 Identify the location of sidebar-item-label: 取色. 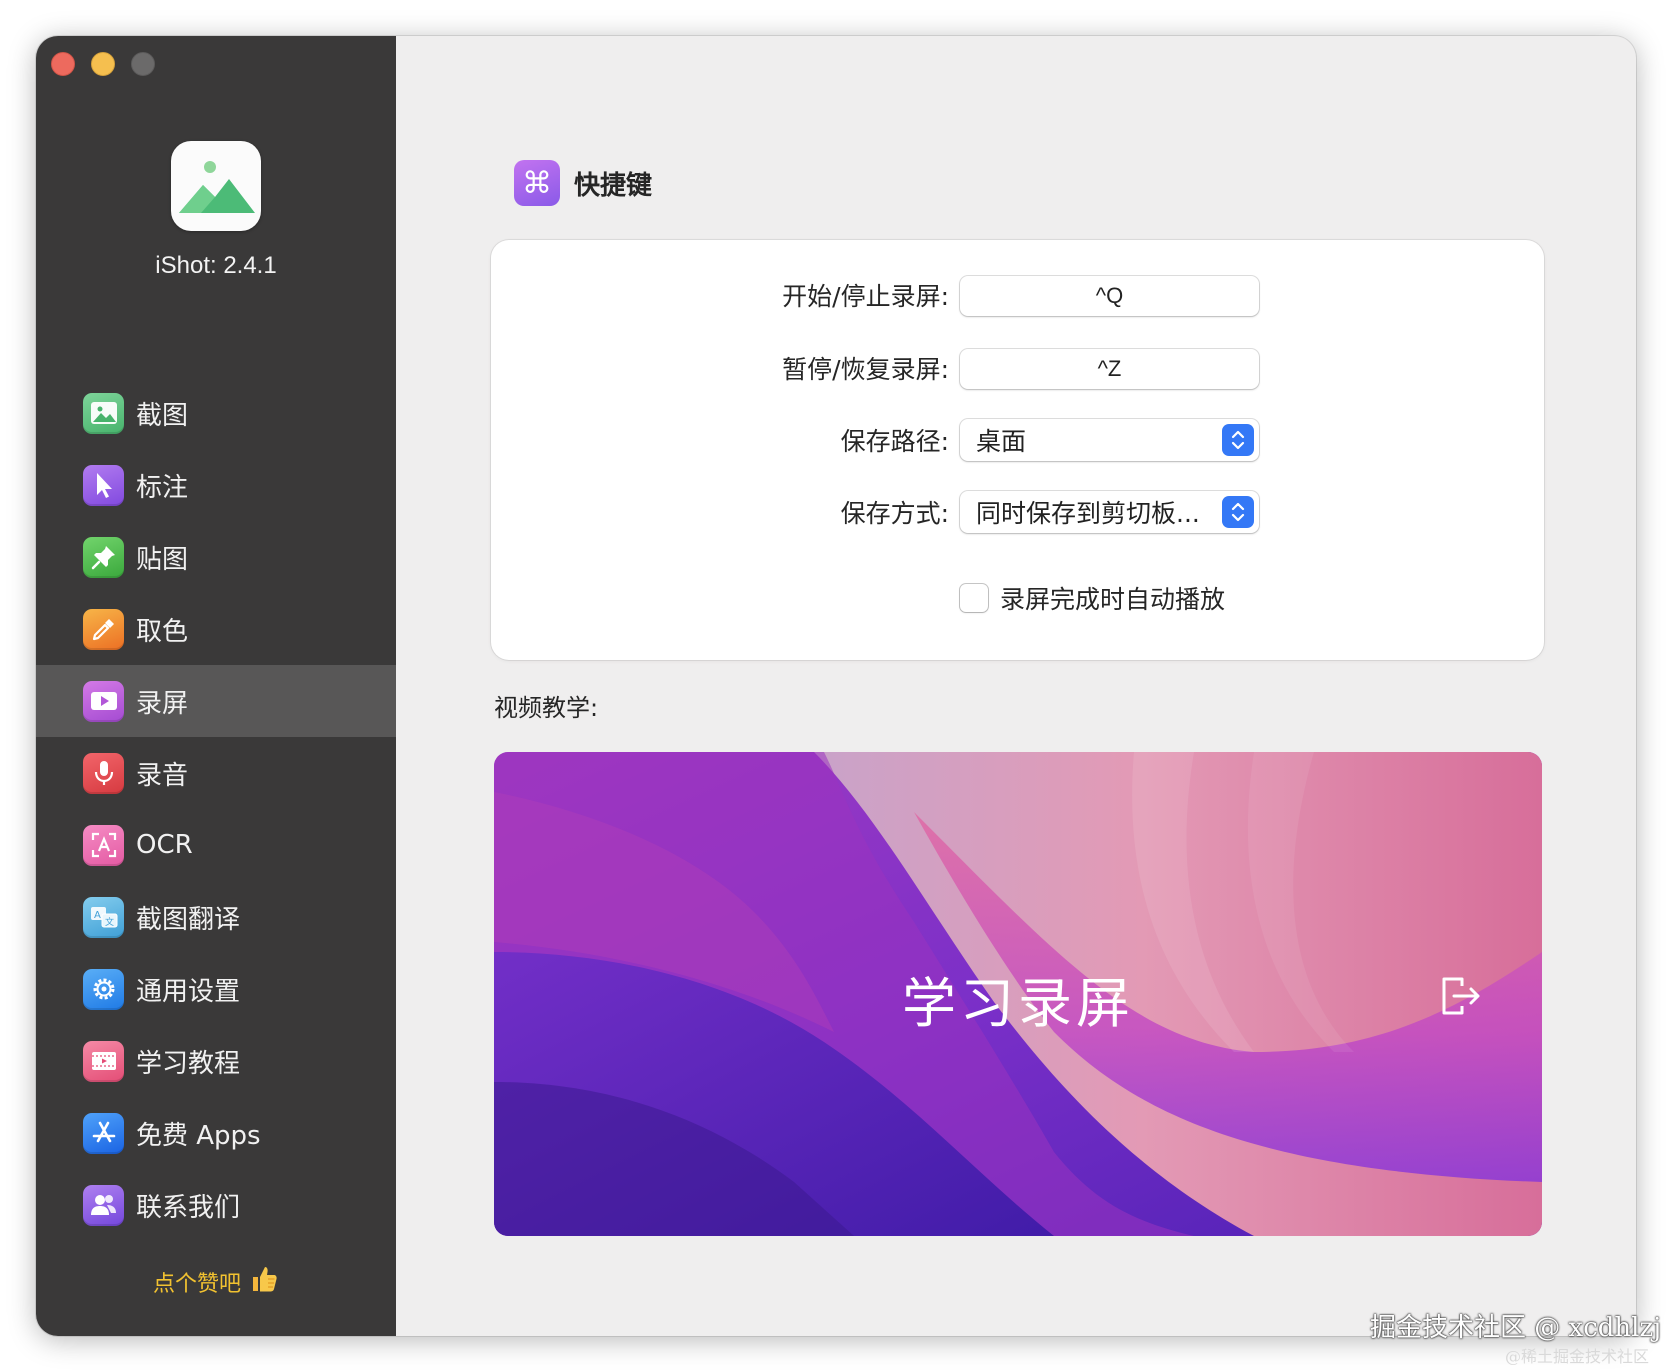
(162, 631).